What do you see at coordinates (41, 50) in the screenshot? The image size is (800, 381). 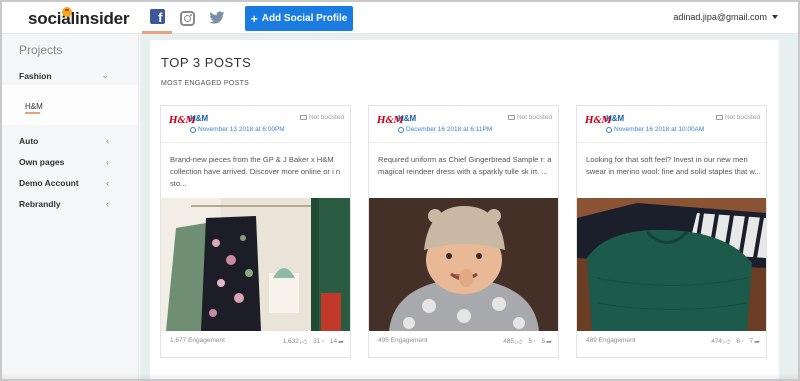 I see `projects-title: Projects` at bounding box center [41, 50].